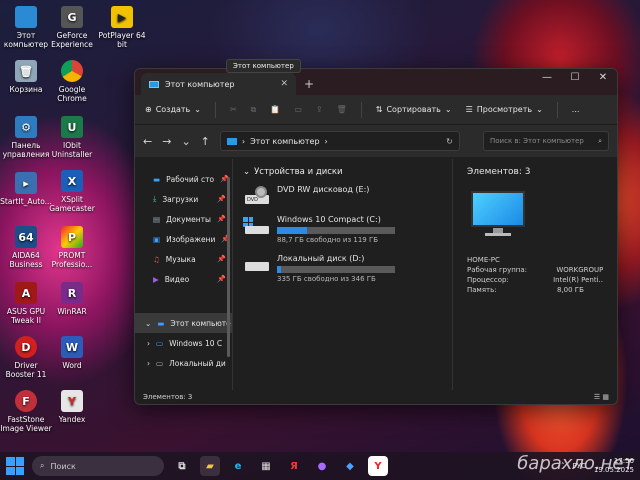 The image size is (640, 480). I want to click on view-icon: ☰, so click(469, 109).